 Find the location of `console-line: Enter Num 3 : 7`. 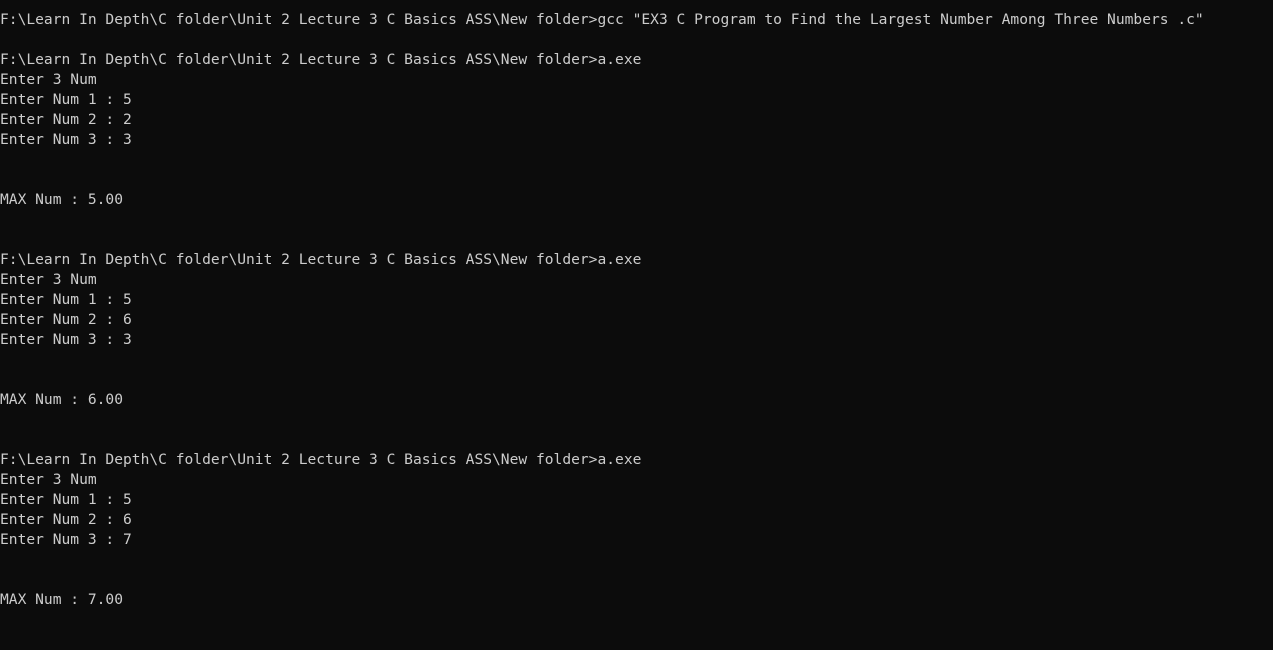

console-line: Enter Num 3 : 7 is located at coordinates (66, 539).